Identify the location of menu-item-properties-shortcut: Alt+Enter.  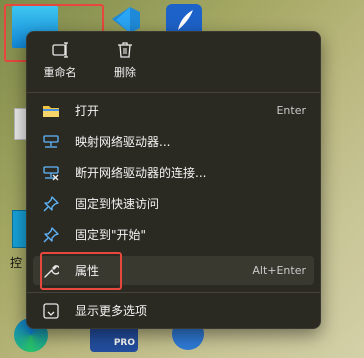
(279, 270).